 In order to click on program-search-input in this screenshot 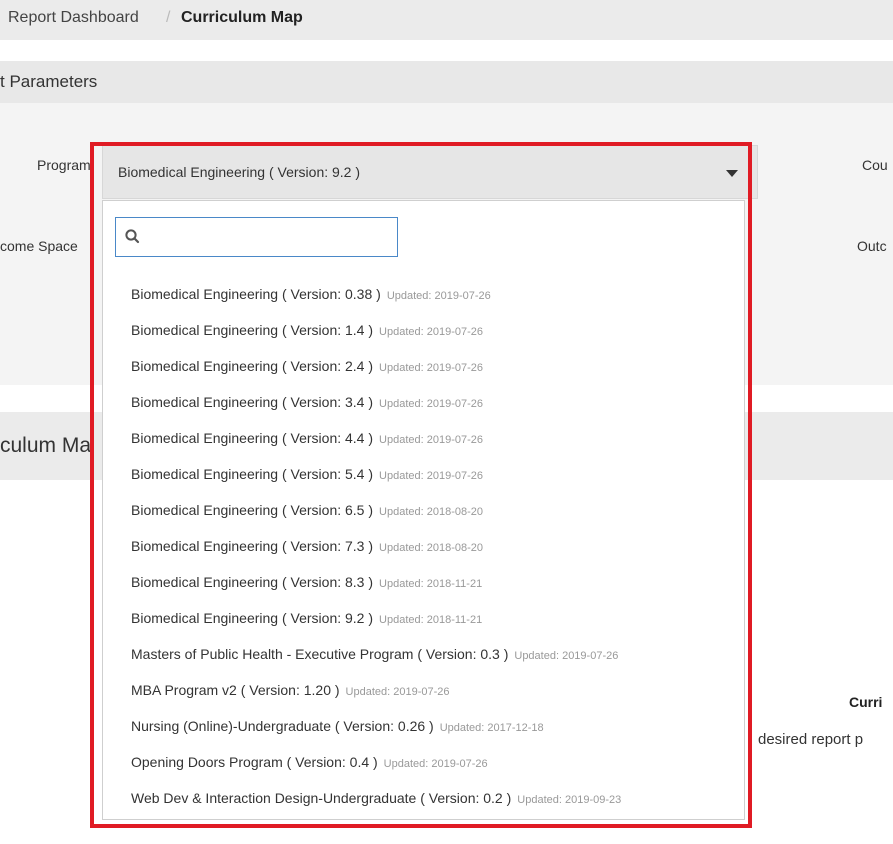, I will do `click(256, 237)`.